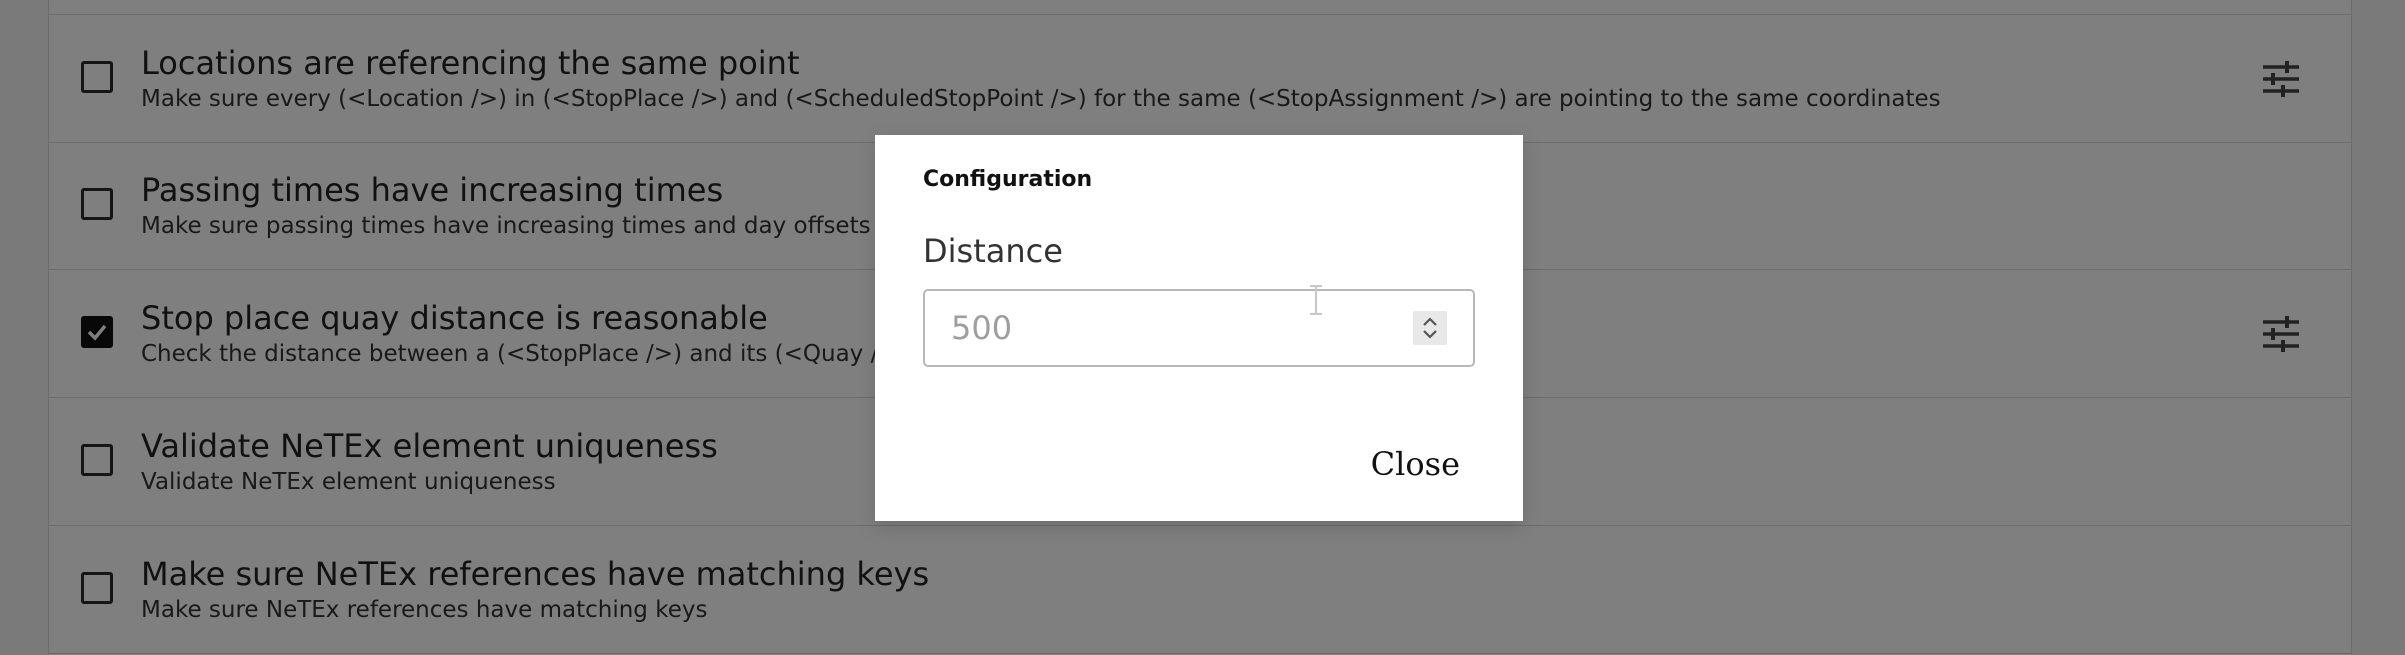 This screenshot has height=655, width=2405. I want to click on close-button: Close, so click(1415, 464).